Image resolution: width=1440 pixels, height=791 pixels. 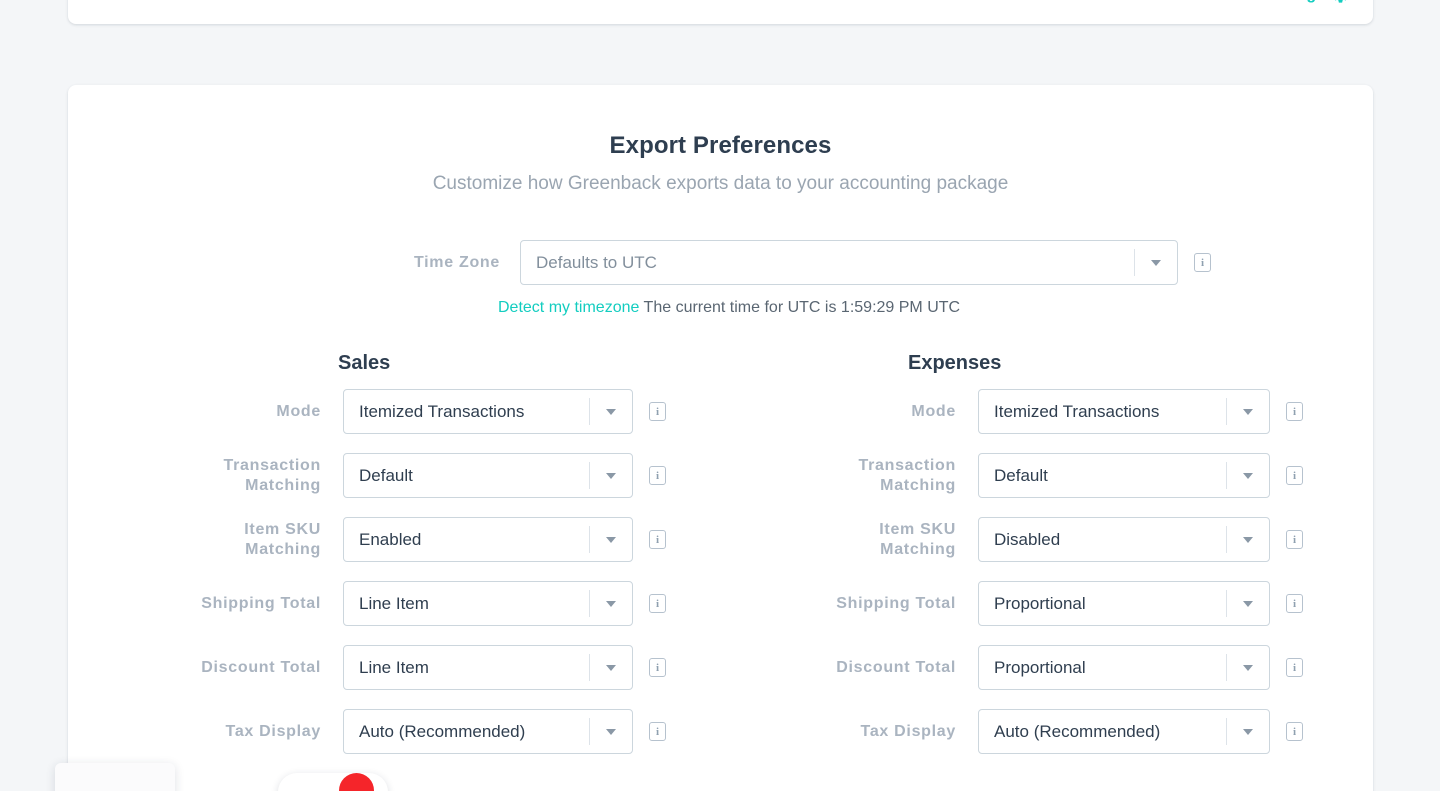 I want to click on sales-item-sku-matching-label: Item SKU Matching, so click(x=205, y=540).